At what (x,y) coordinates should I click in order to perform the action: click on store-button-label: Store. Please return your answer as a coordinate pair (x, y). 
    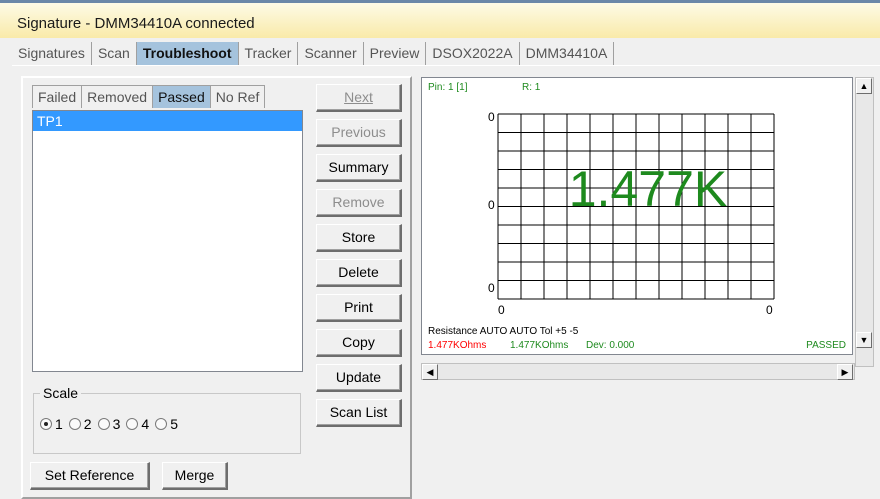
    Looking at the image, I should click on (358, 237).